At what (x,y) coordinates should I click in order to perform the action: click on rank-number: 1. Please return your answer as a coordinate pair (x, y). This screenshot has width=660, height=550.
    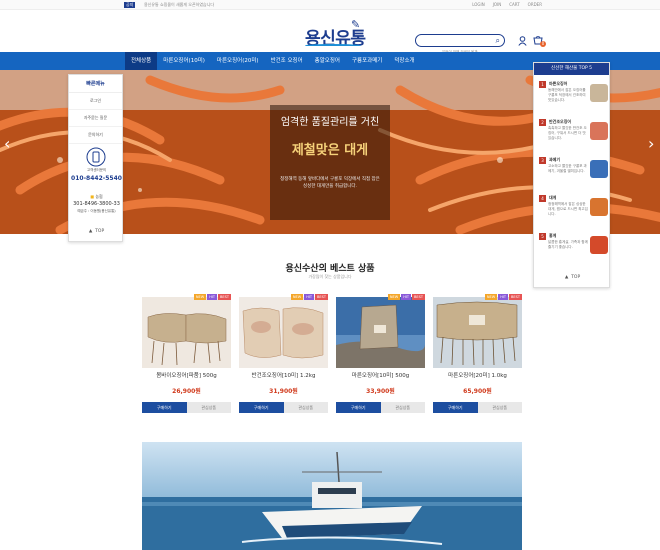
    Looking at the image, I should click on (542, 84).